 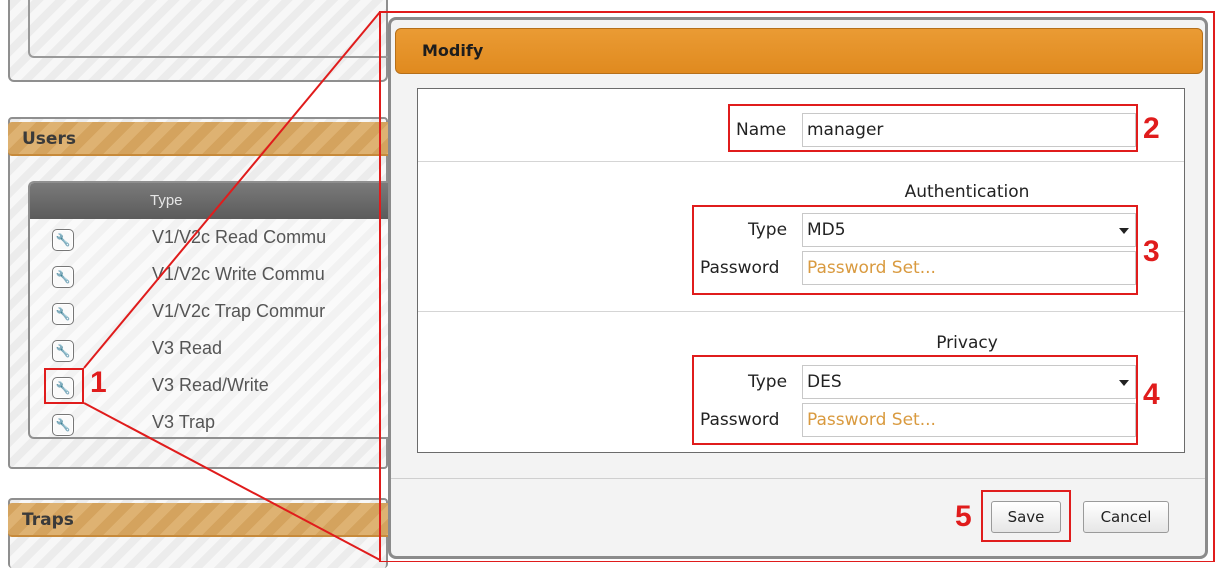 I want to click on user-type: V1/V2c Read Commu, so click(x=239, y=237).